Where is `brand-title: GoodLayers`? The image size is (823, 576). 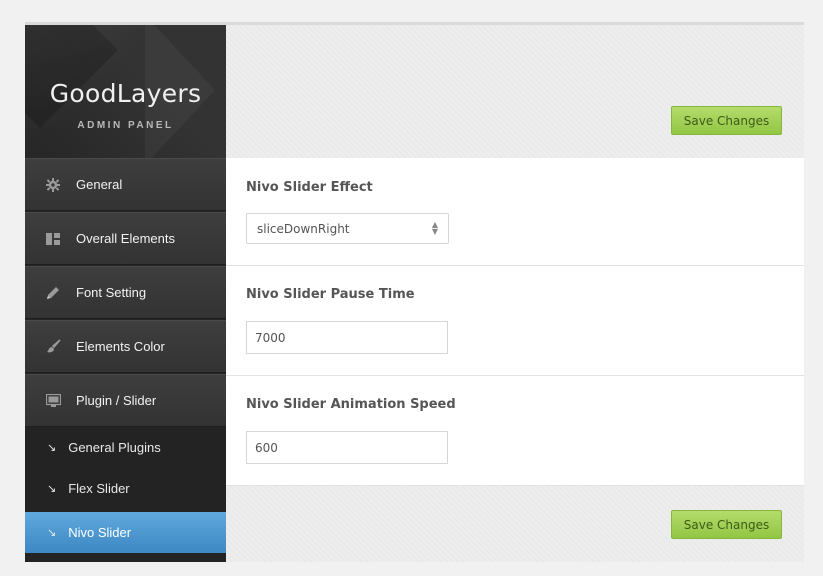 brand-title: GoodLayers is located at coordinates (125, 93).